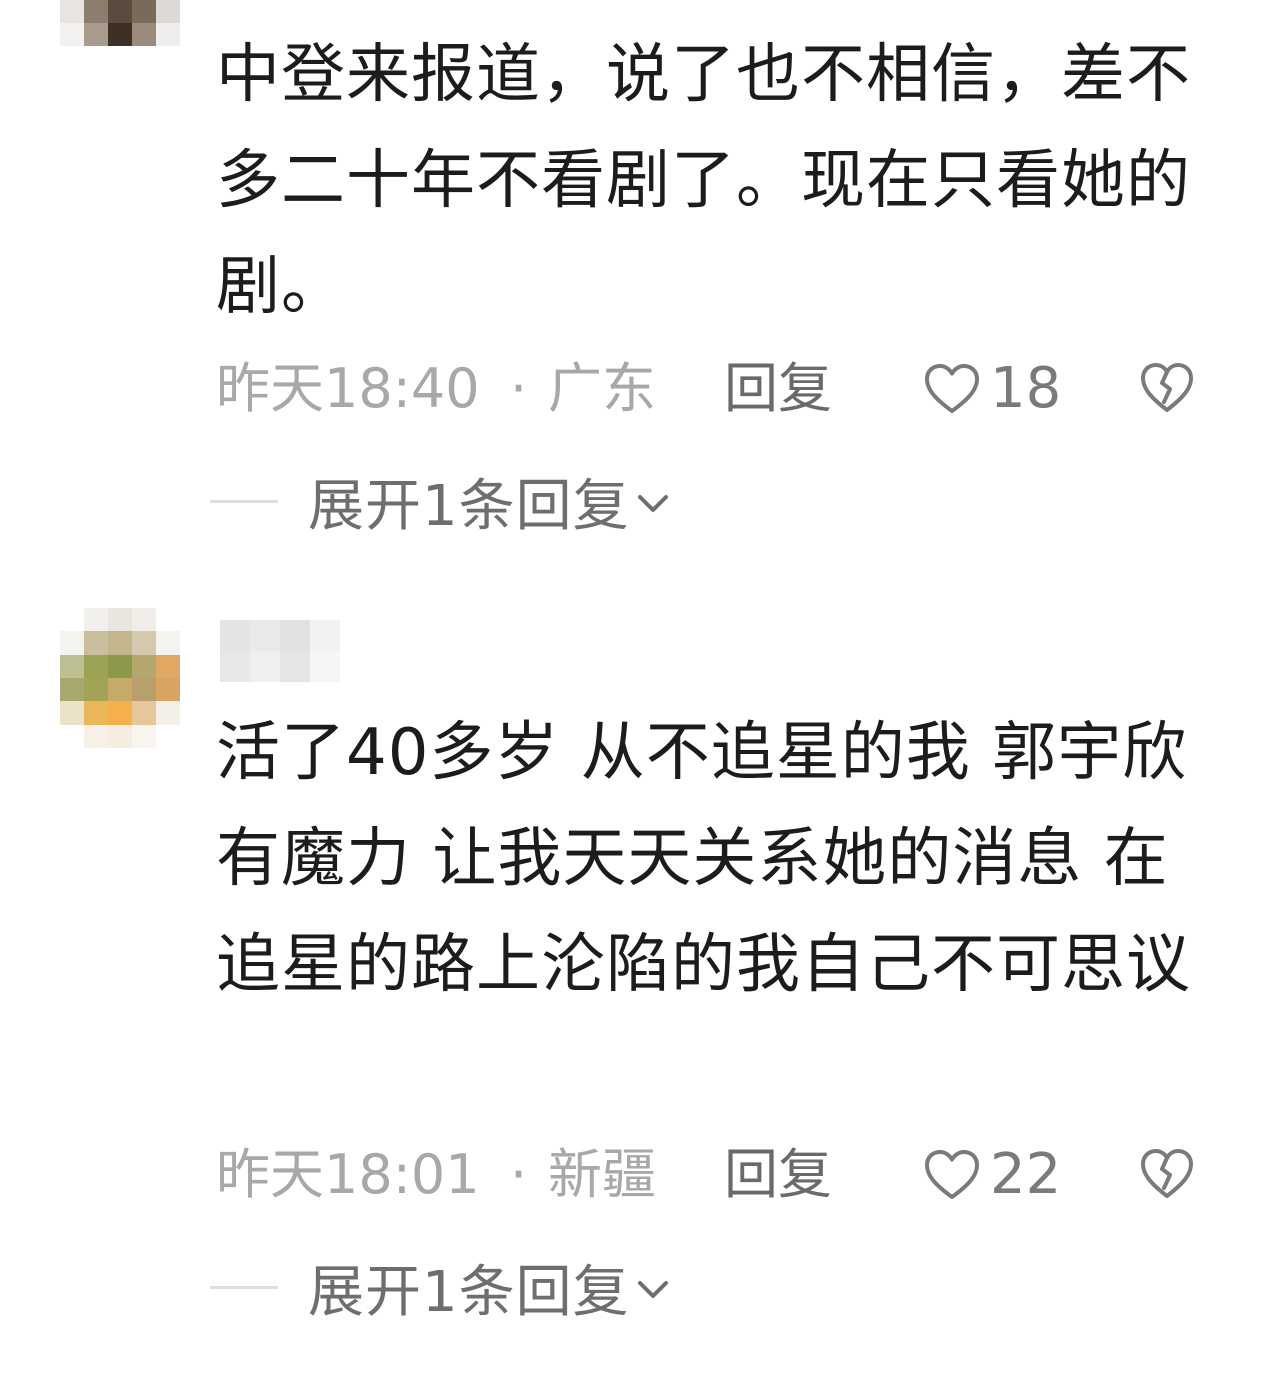  I want to click on like-count: 22, so click(1026, 1174).